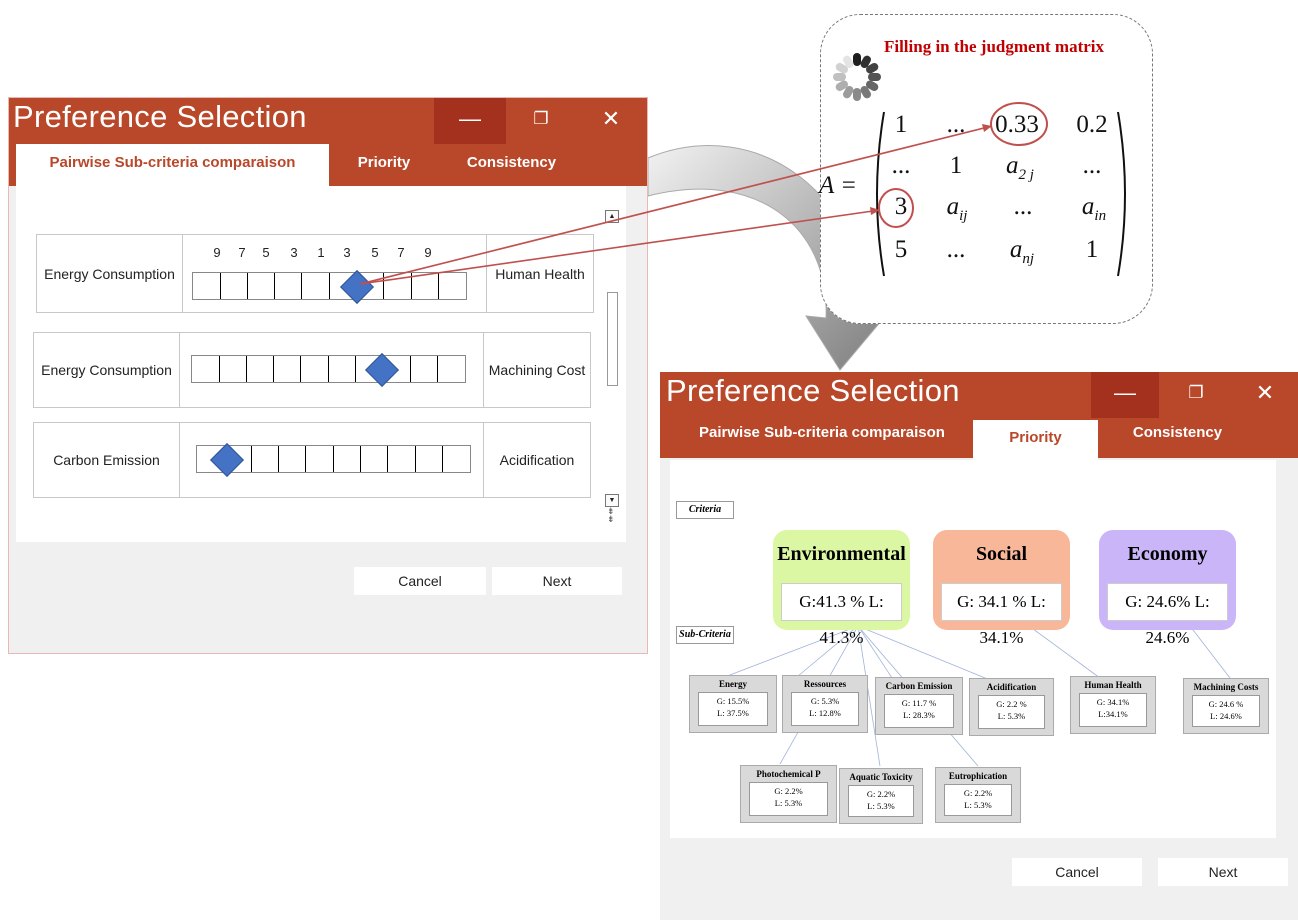 Image resolution: width=1298 pixels, height=920 pixels. What do you see at coordinates (881, 777) in the screenshot?
I see `subcriterion-name: Aquatic Toxicity` at bounding box center [881, 777].